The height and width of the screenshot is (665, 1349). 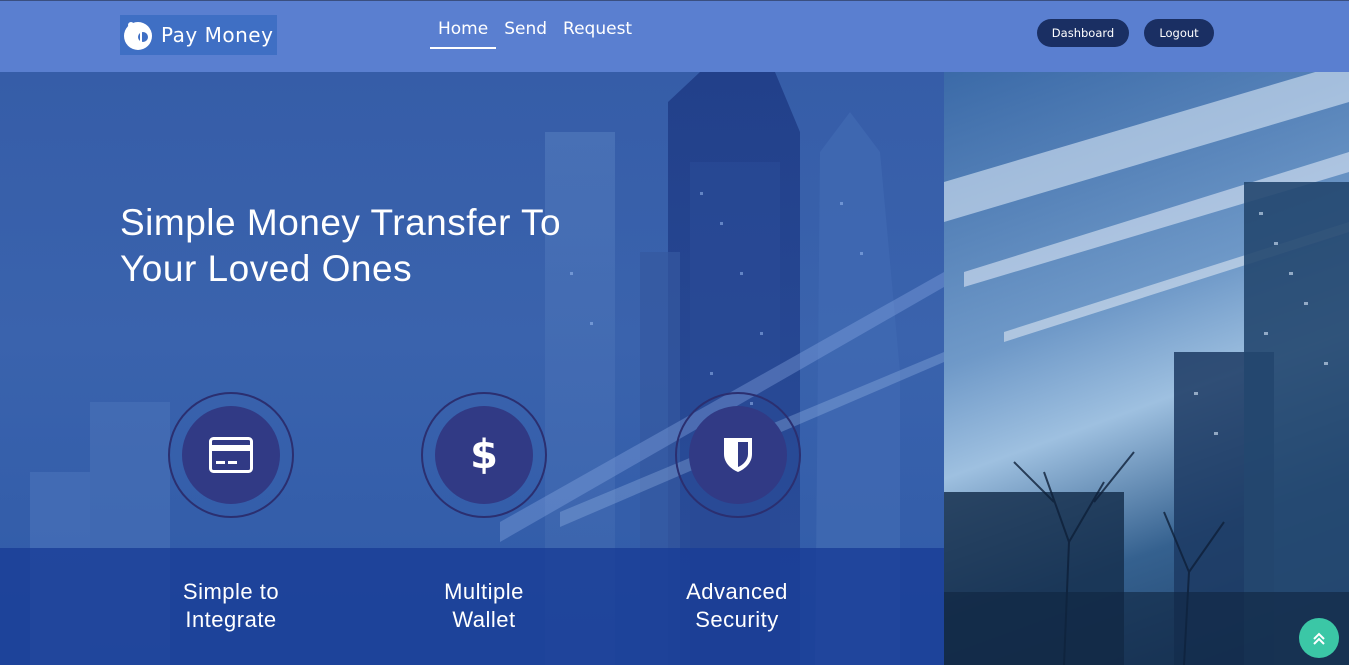 What do you see at coordinates (138, 35) in the screenshot?
I see `pay-money-logo-icon` at bounding box center [138, 35].